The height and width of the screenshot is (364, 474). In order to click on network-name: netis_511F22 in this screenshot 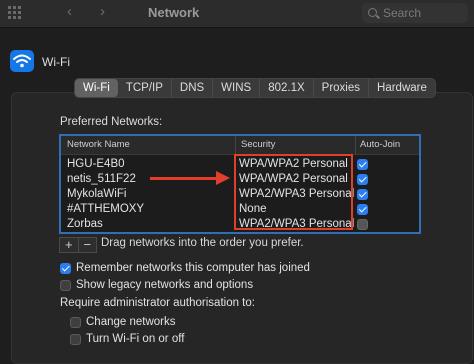, I will do `click(101, 179)`.